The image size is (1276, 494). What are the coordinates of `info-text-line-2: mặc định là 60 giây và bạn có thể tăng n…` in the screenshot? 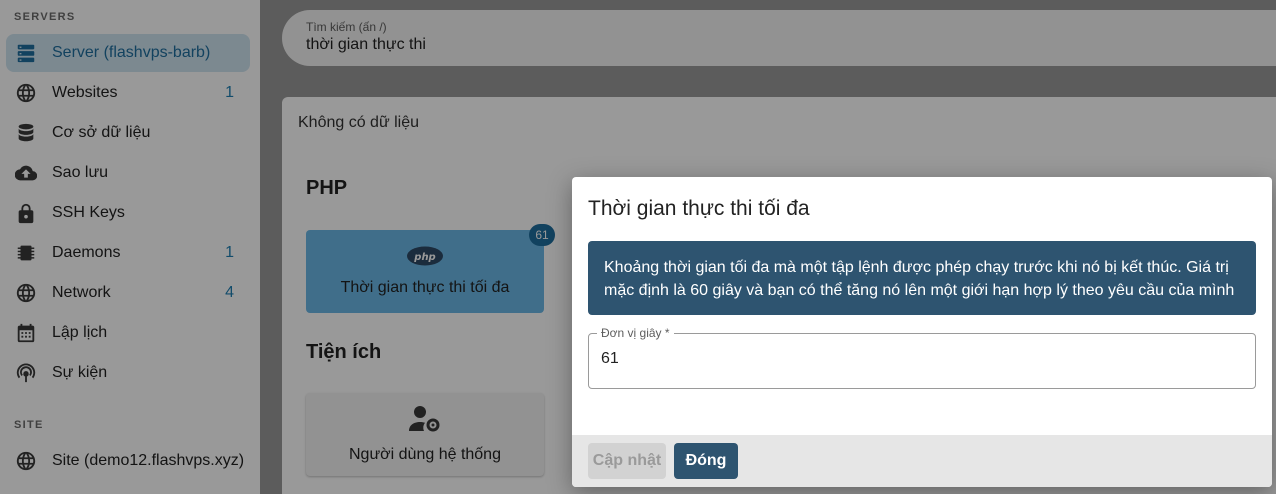 It's located at (919, 290).